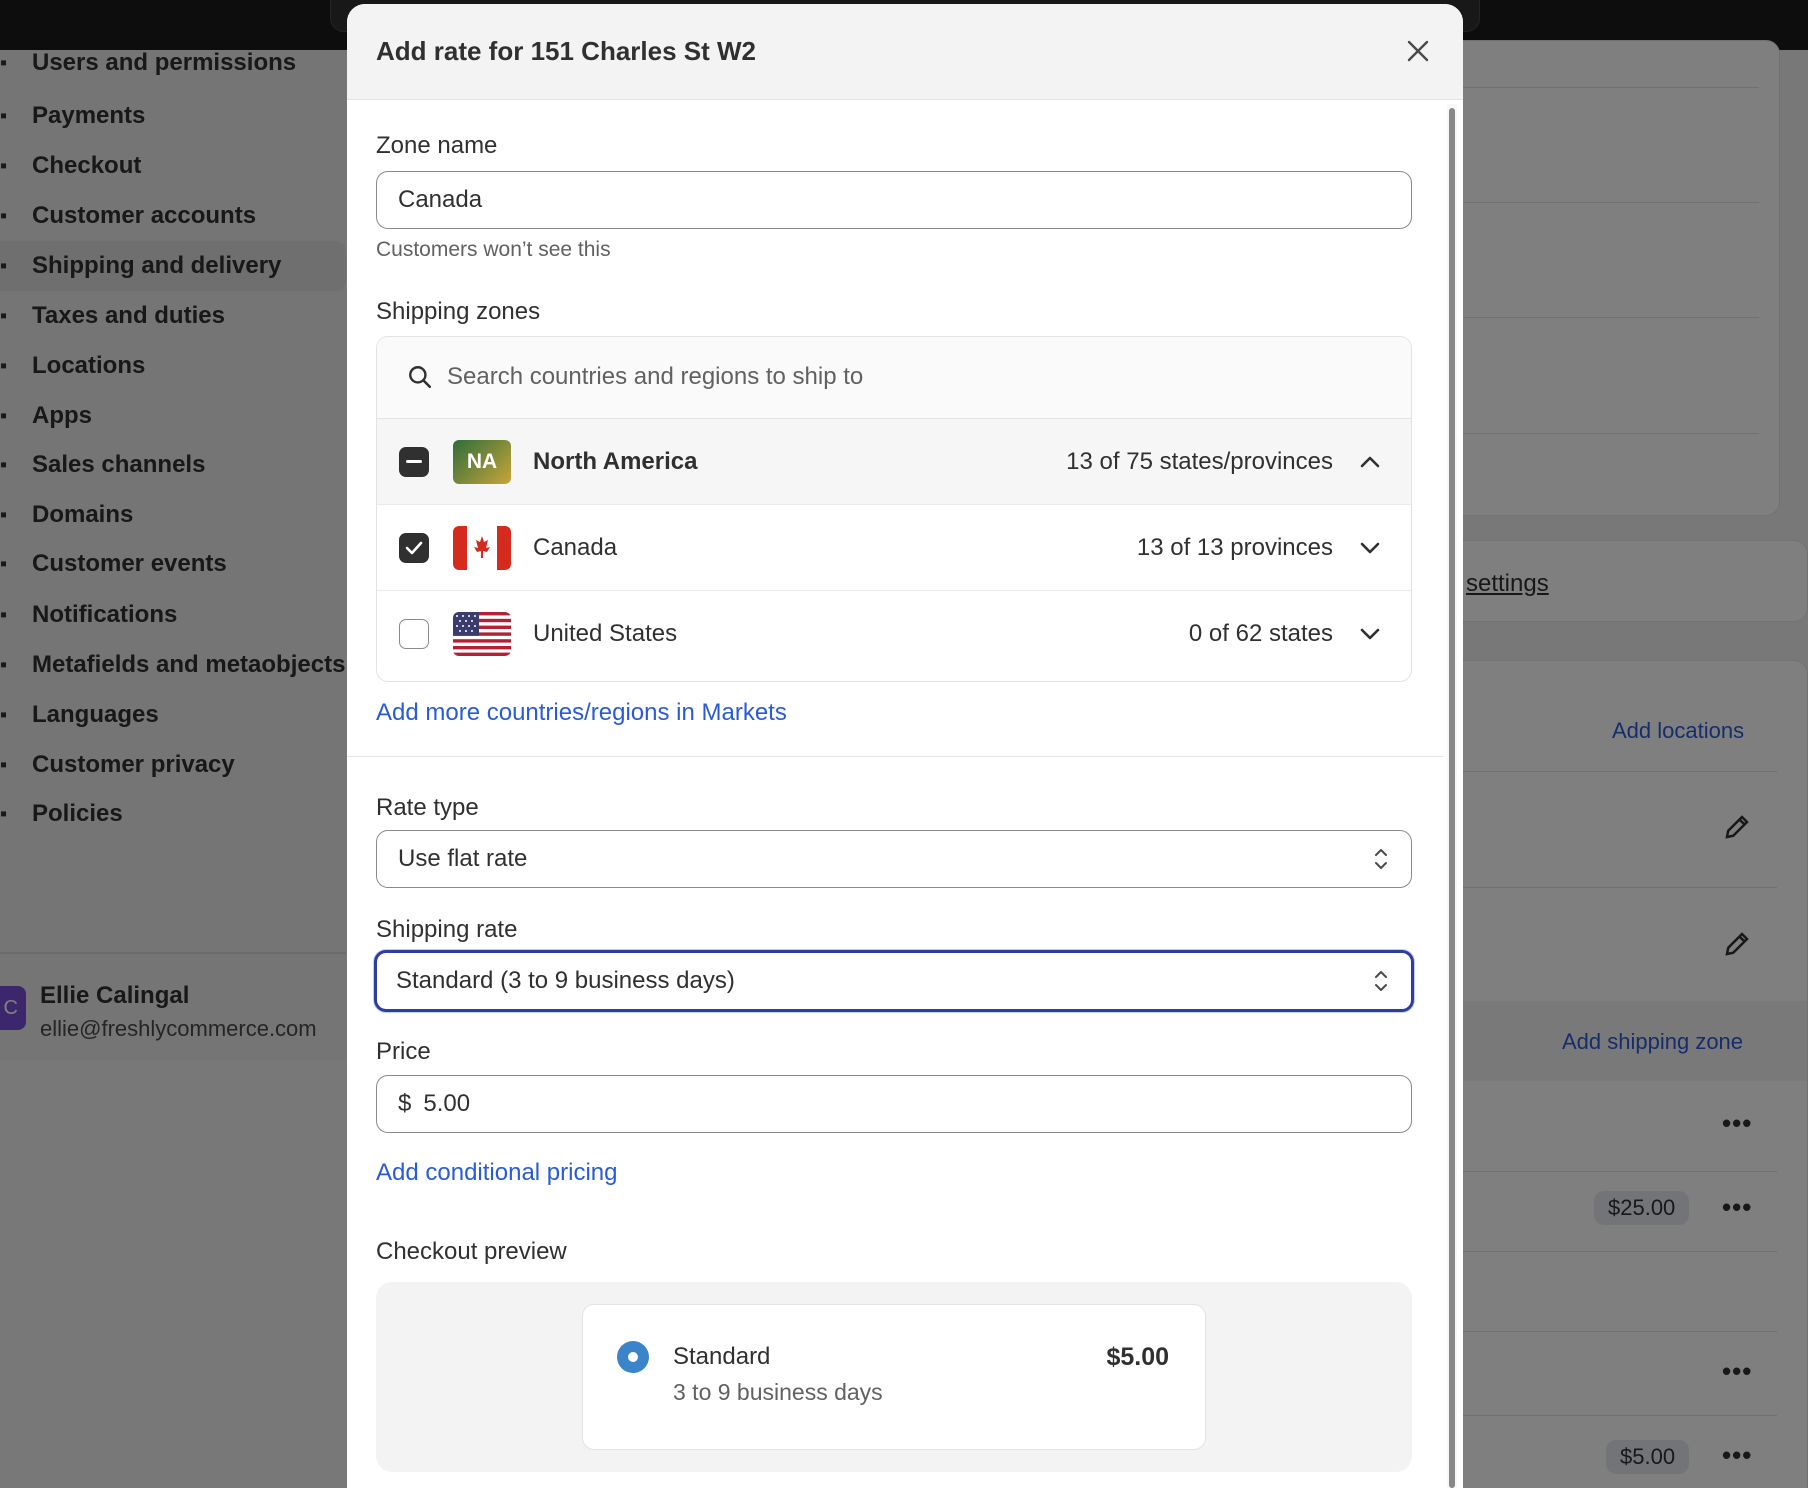 This screenshot has width=1808, height=1488. What do you see at coordinates (1137, 1357) in the screenshot?
I see `preview-rate-price: $5.00` at bounding box center [1137, 1357].